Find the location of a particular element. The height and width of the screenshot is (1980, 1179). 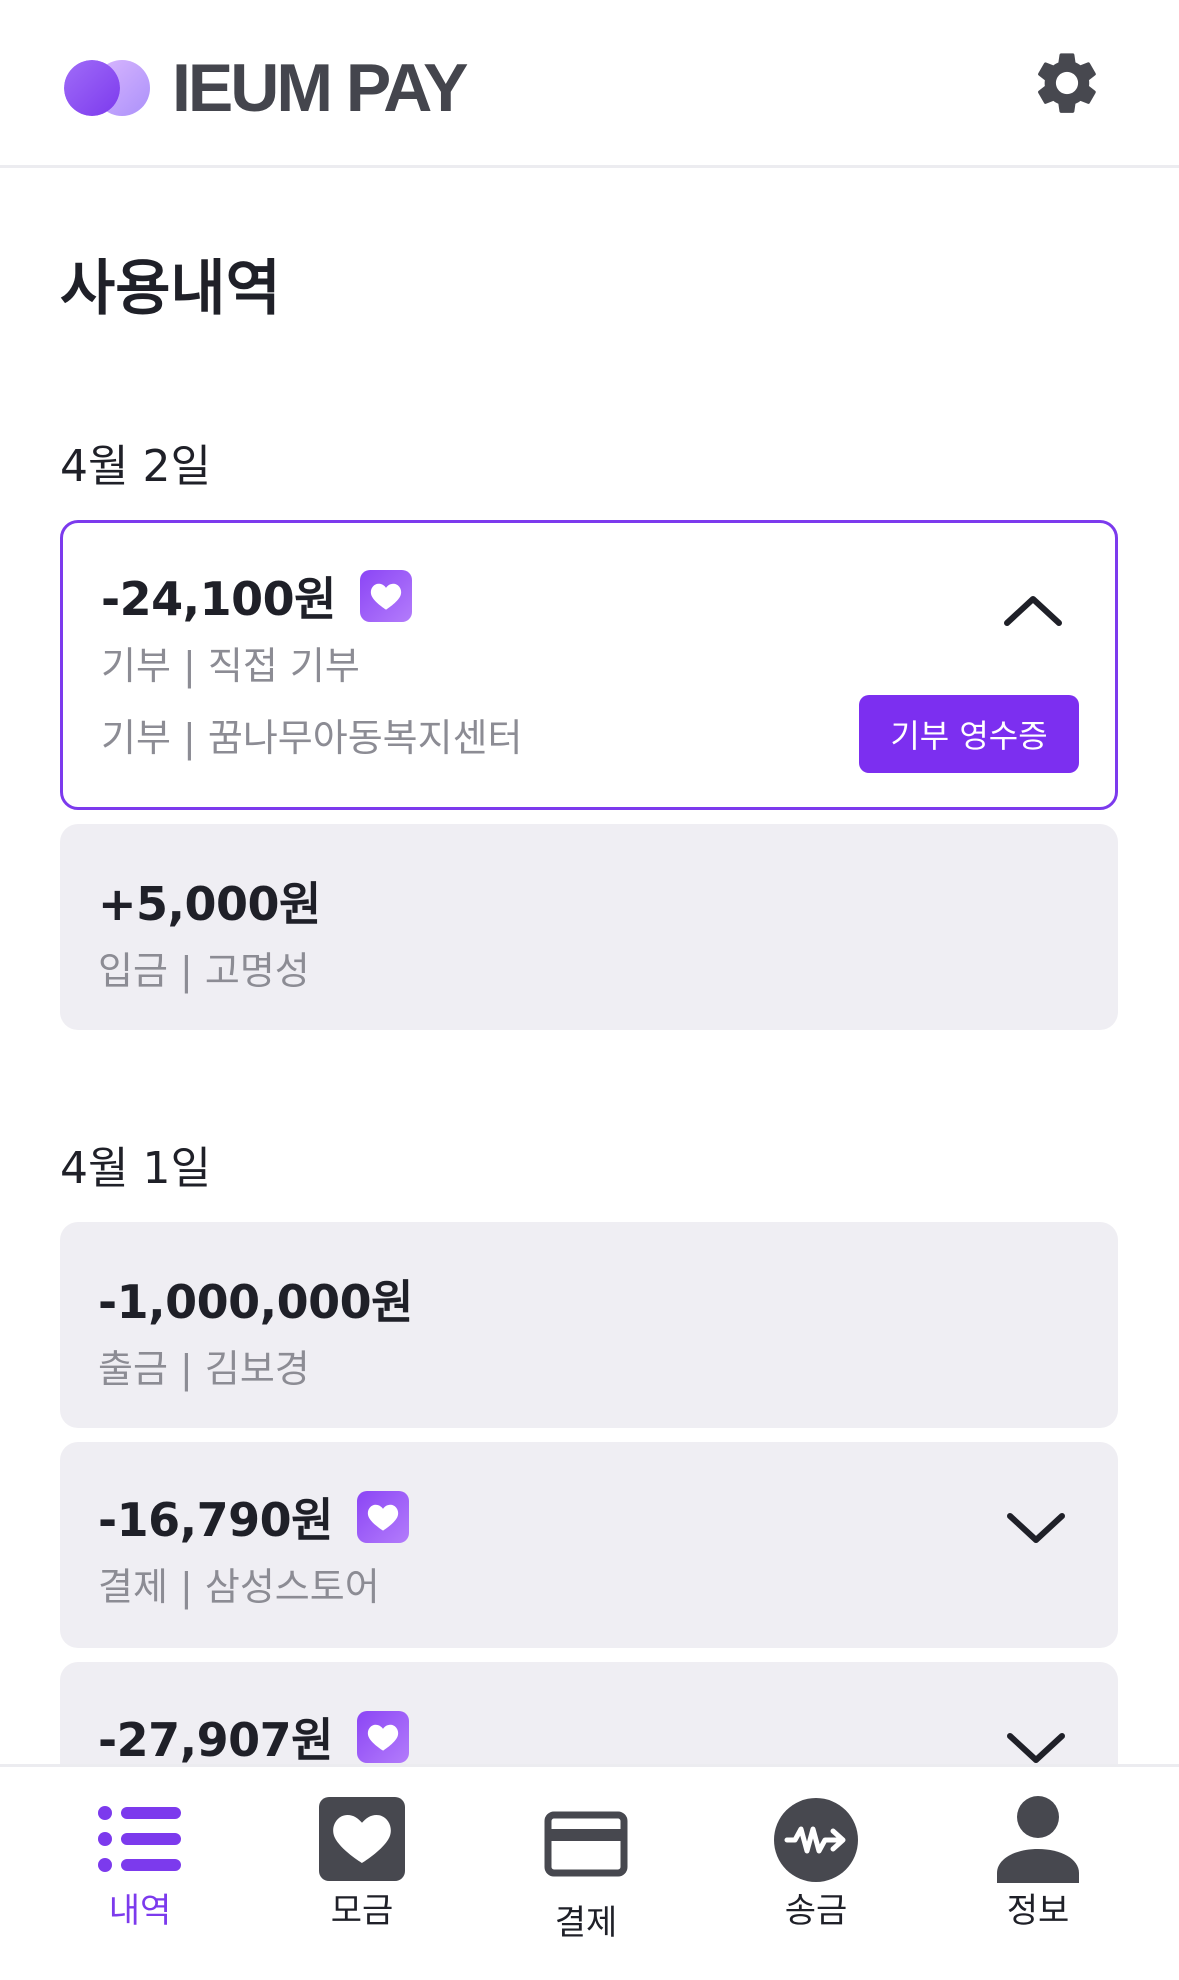

transaction-card: +5,000원 입금 | 고명성 is located at coordinates (589, 927).